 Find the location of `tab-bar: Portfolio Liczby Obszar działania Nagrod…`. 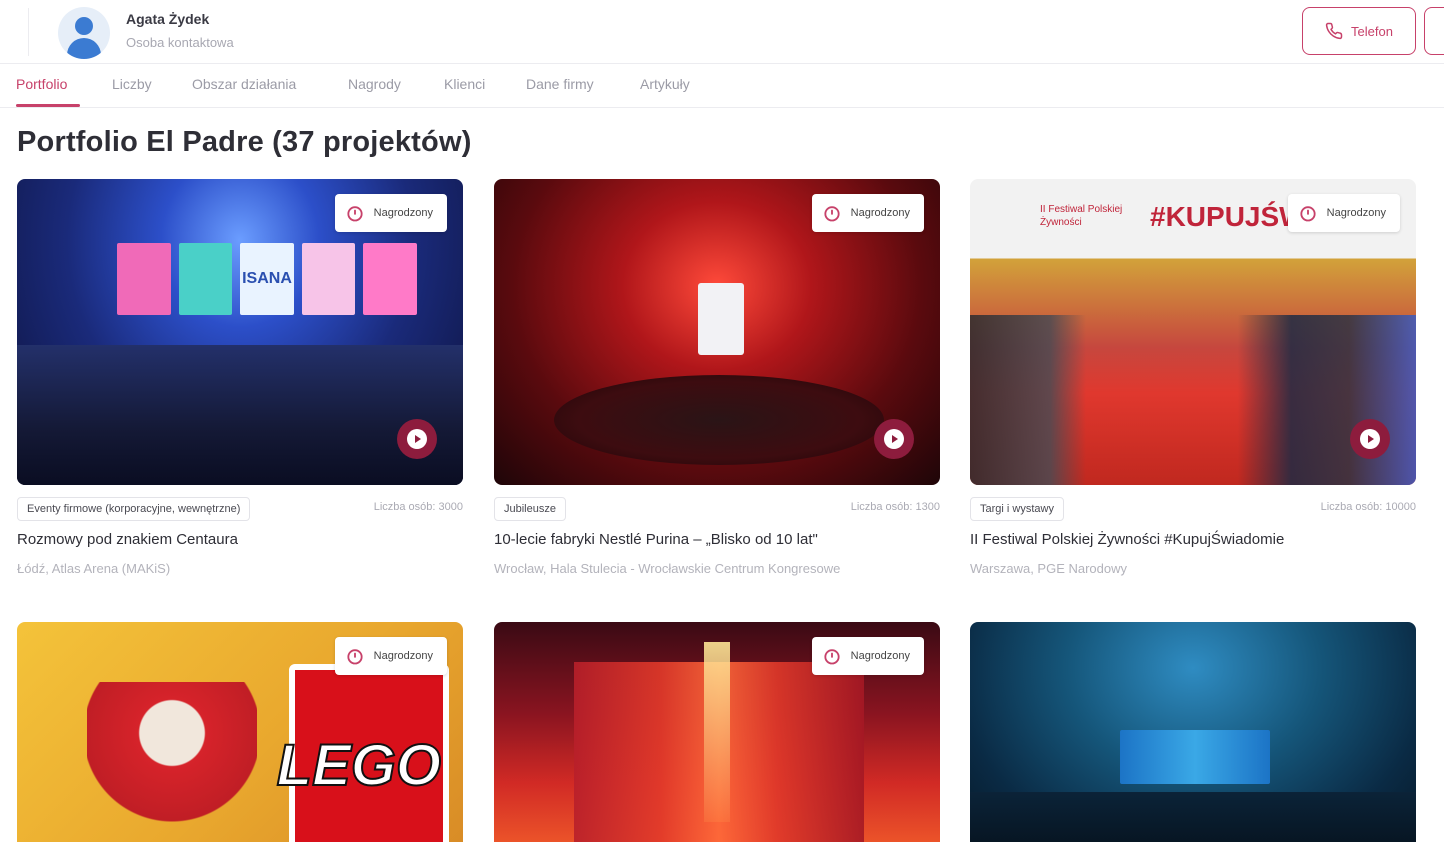

tab-bar: Portfolio Liczby Obszar działania Nagrod… is located at coordinates (722, 86).